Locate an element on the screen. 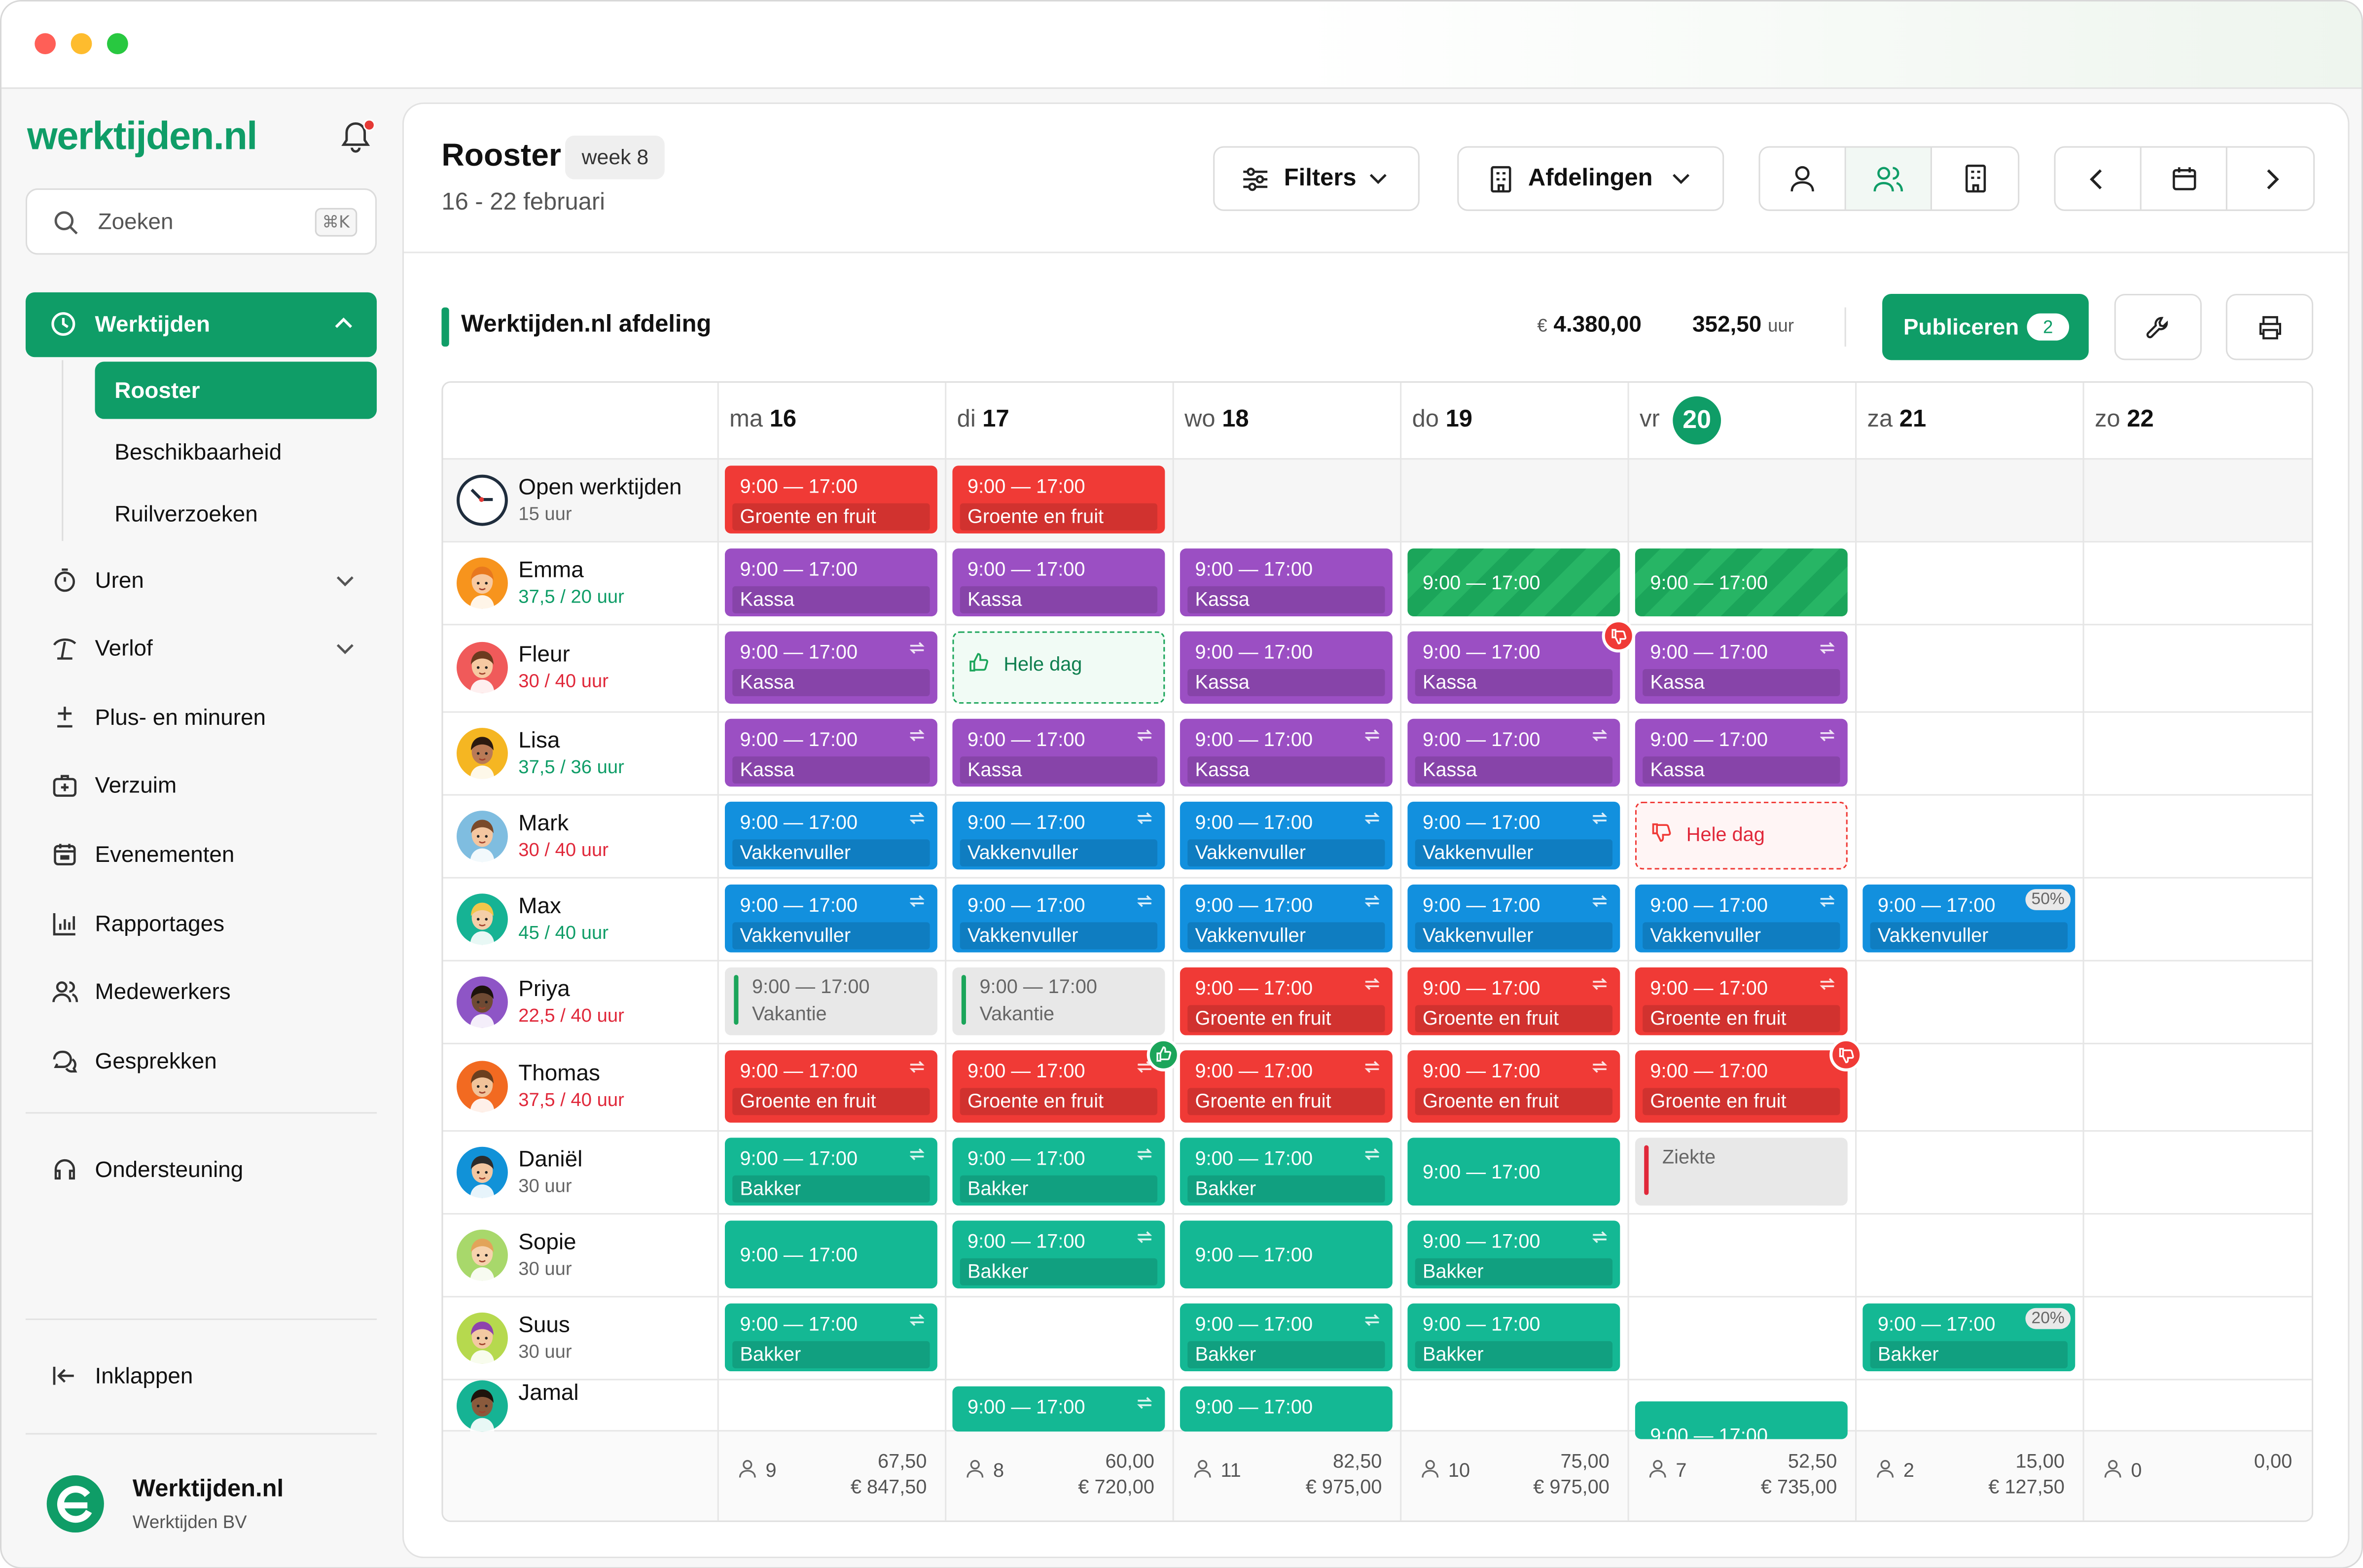 The height and width of the screenshot is (1568, 2363). employee-name: Fleur is located at coordinates (544, 655).